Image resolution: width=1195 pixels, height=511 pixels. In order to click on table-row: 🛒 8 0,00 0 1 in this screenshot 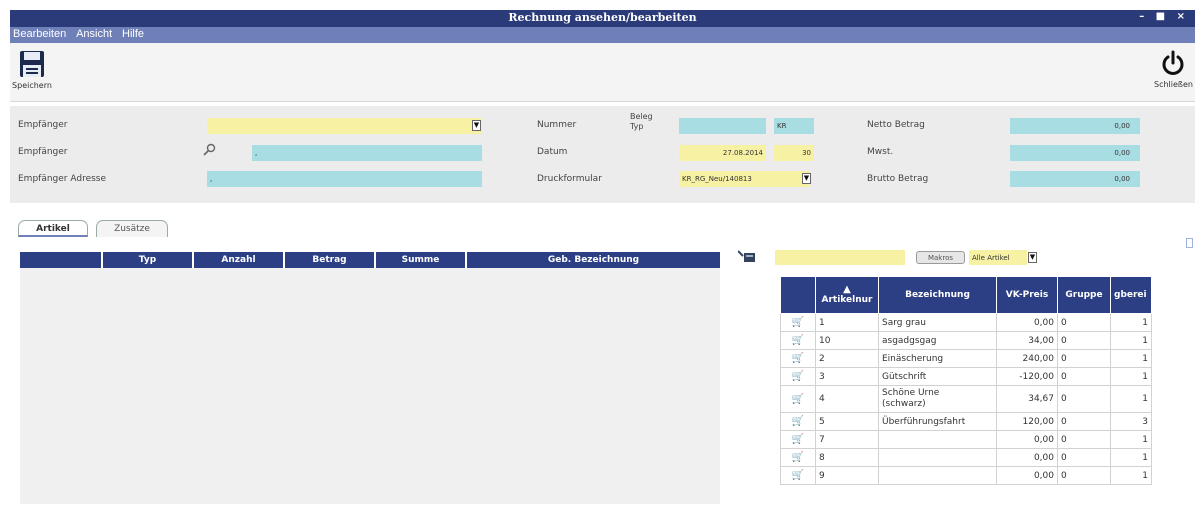, I will do `click(966, 457)`.